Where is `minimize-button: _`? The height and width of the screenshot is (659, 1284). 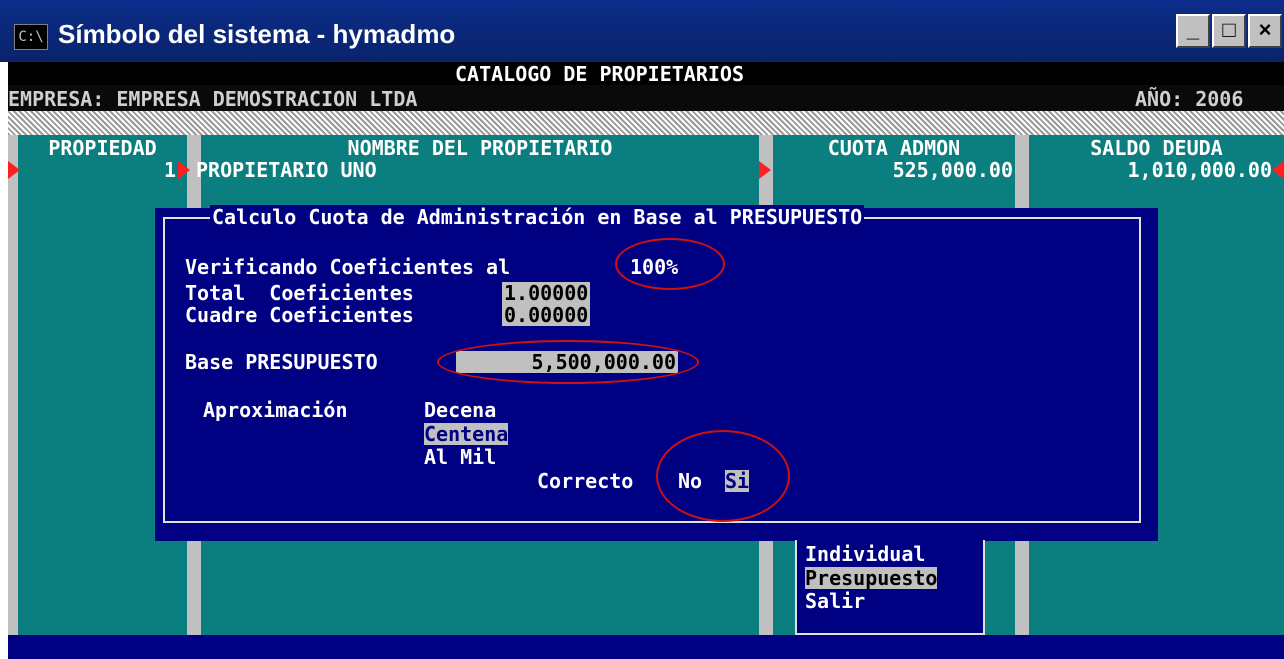
minimize-button: _ is located at coordinates (1193, 31).